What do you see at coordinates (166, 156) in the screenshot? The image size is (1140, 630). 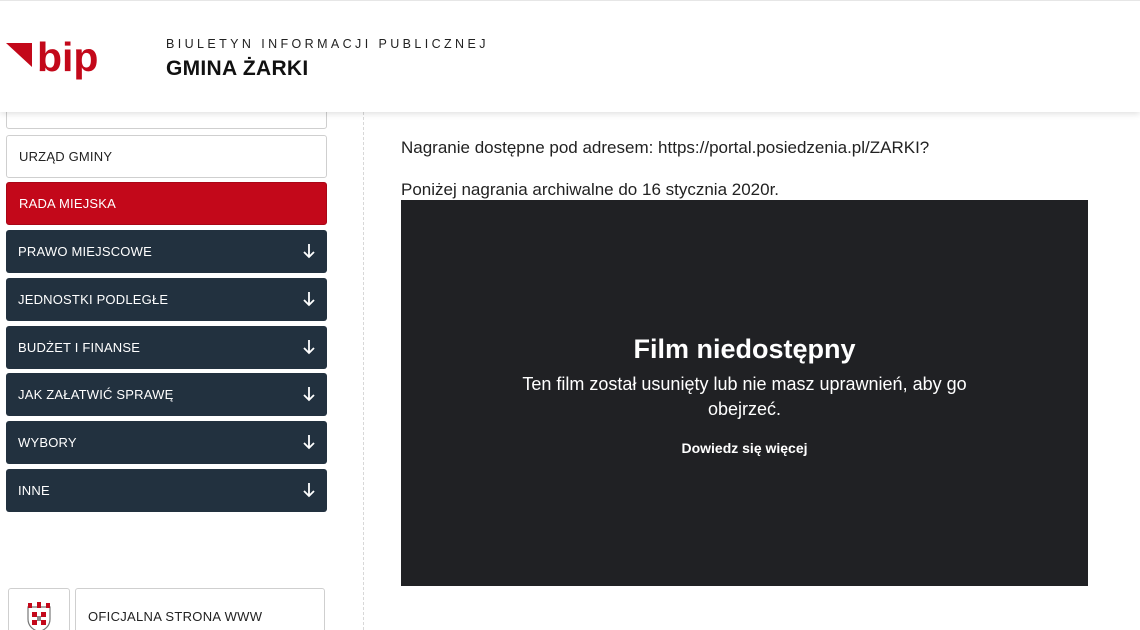 I see `sidebar-item-urzad-gminy: URZĄD GMINY` at bounding box center [166, 156].